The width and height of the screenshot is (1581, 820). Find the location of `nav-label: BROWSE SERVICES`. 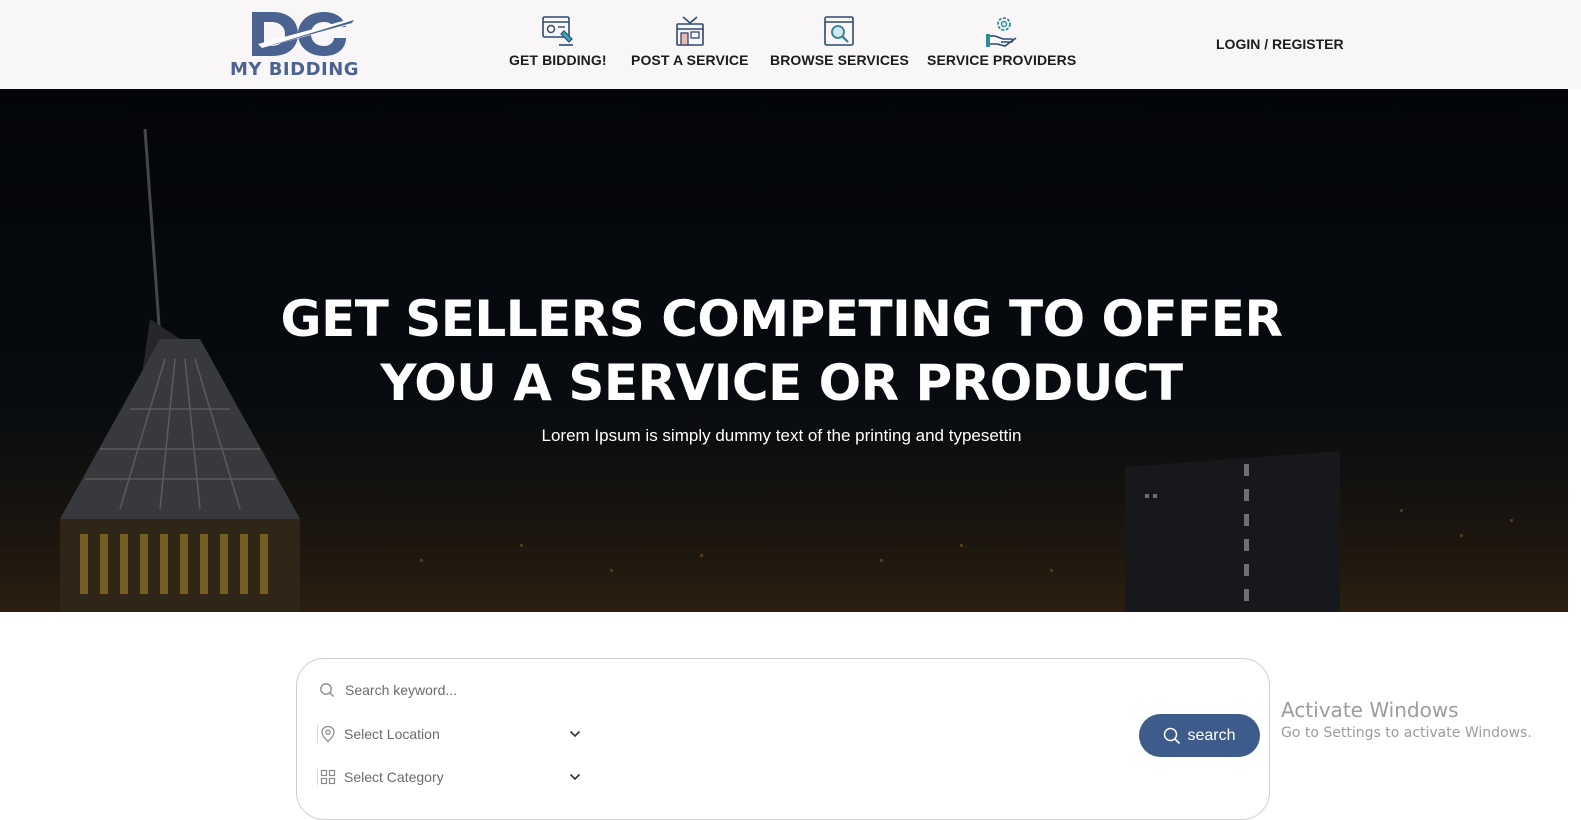

nav-label: BROWSE SERVICES is located at coordinates (839, 60).